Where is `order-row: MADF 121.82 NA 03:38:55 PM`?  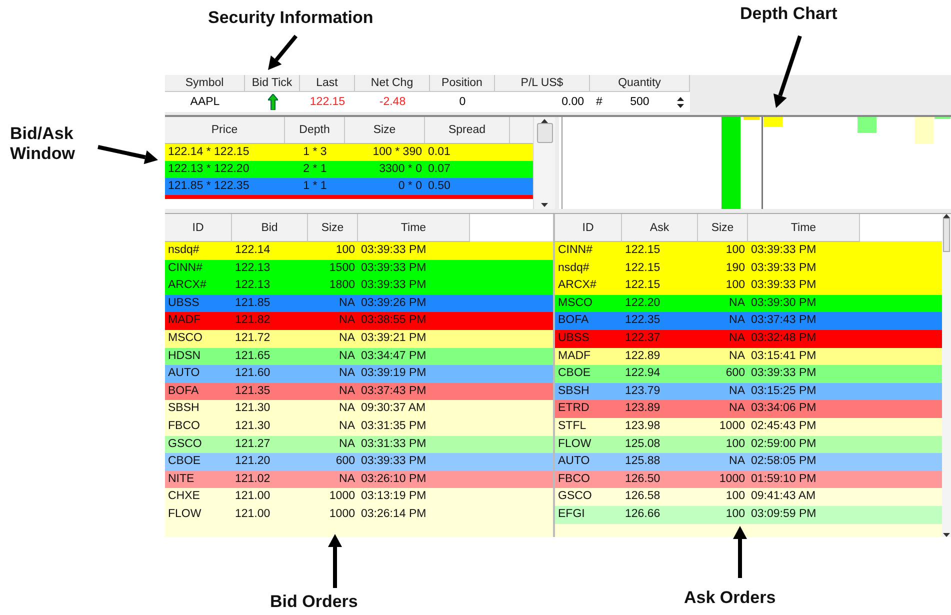
order-row: MADF 121.82 NA 03:38:55 PM is located at coordinates (359, 321).